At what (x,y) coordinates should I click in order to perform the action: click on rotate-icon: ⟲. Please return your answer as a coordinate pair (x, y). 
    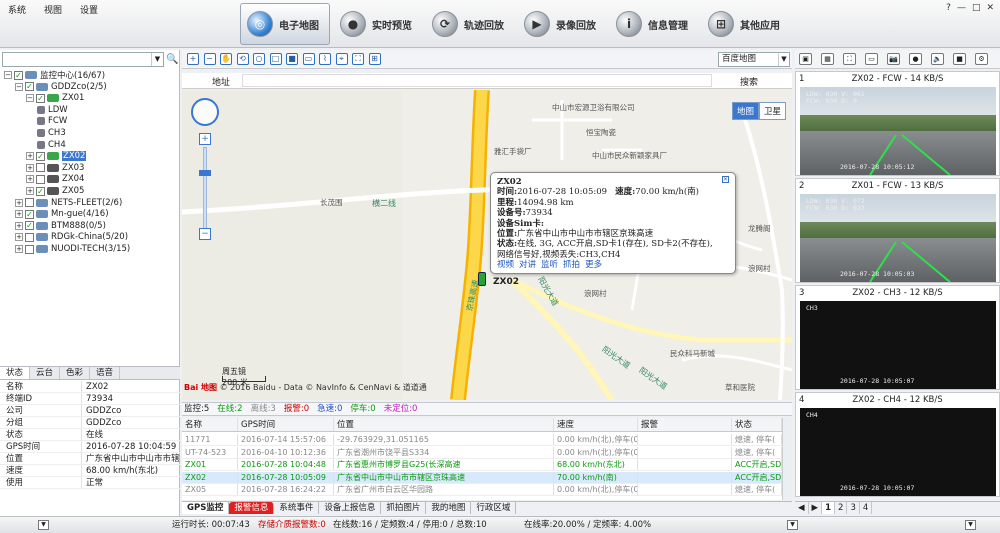
    Looking at the image, I should click on (242, 59).